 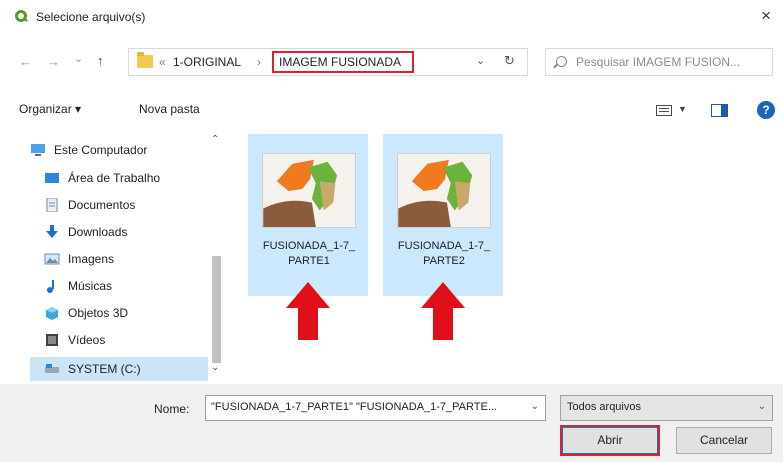 I want to click on sidebar-item-label: Área de Trabalho, so click(x=114, y=178).